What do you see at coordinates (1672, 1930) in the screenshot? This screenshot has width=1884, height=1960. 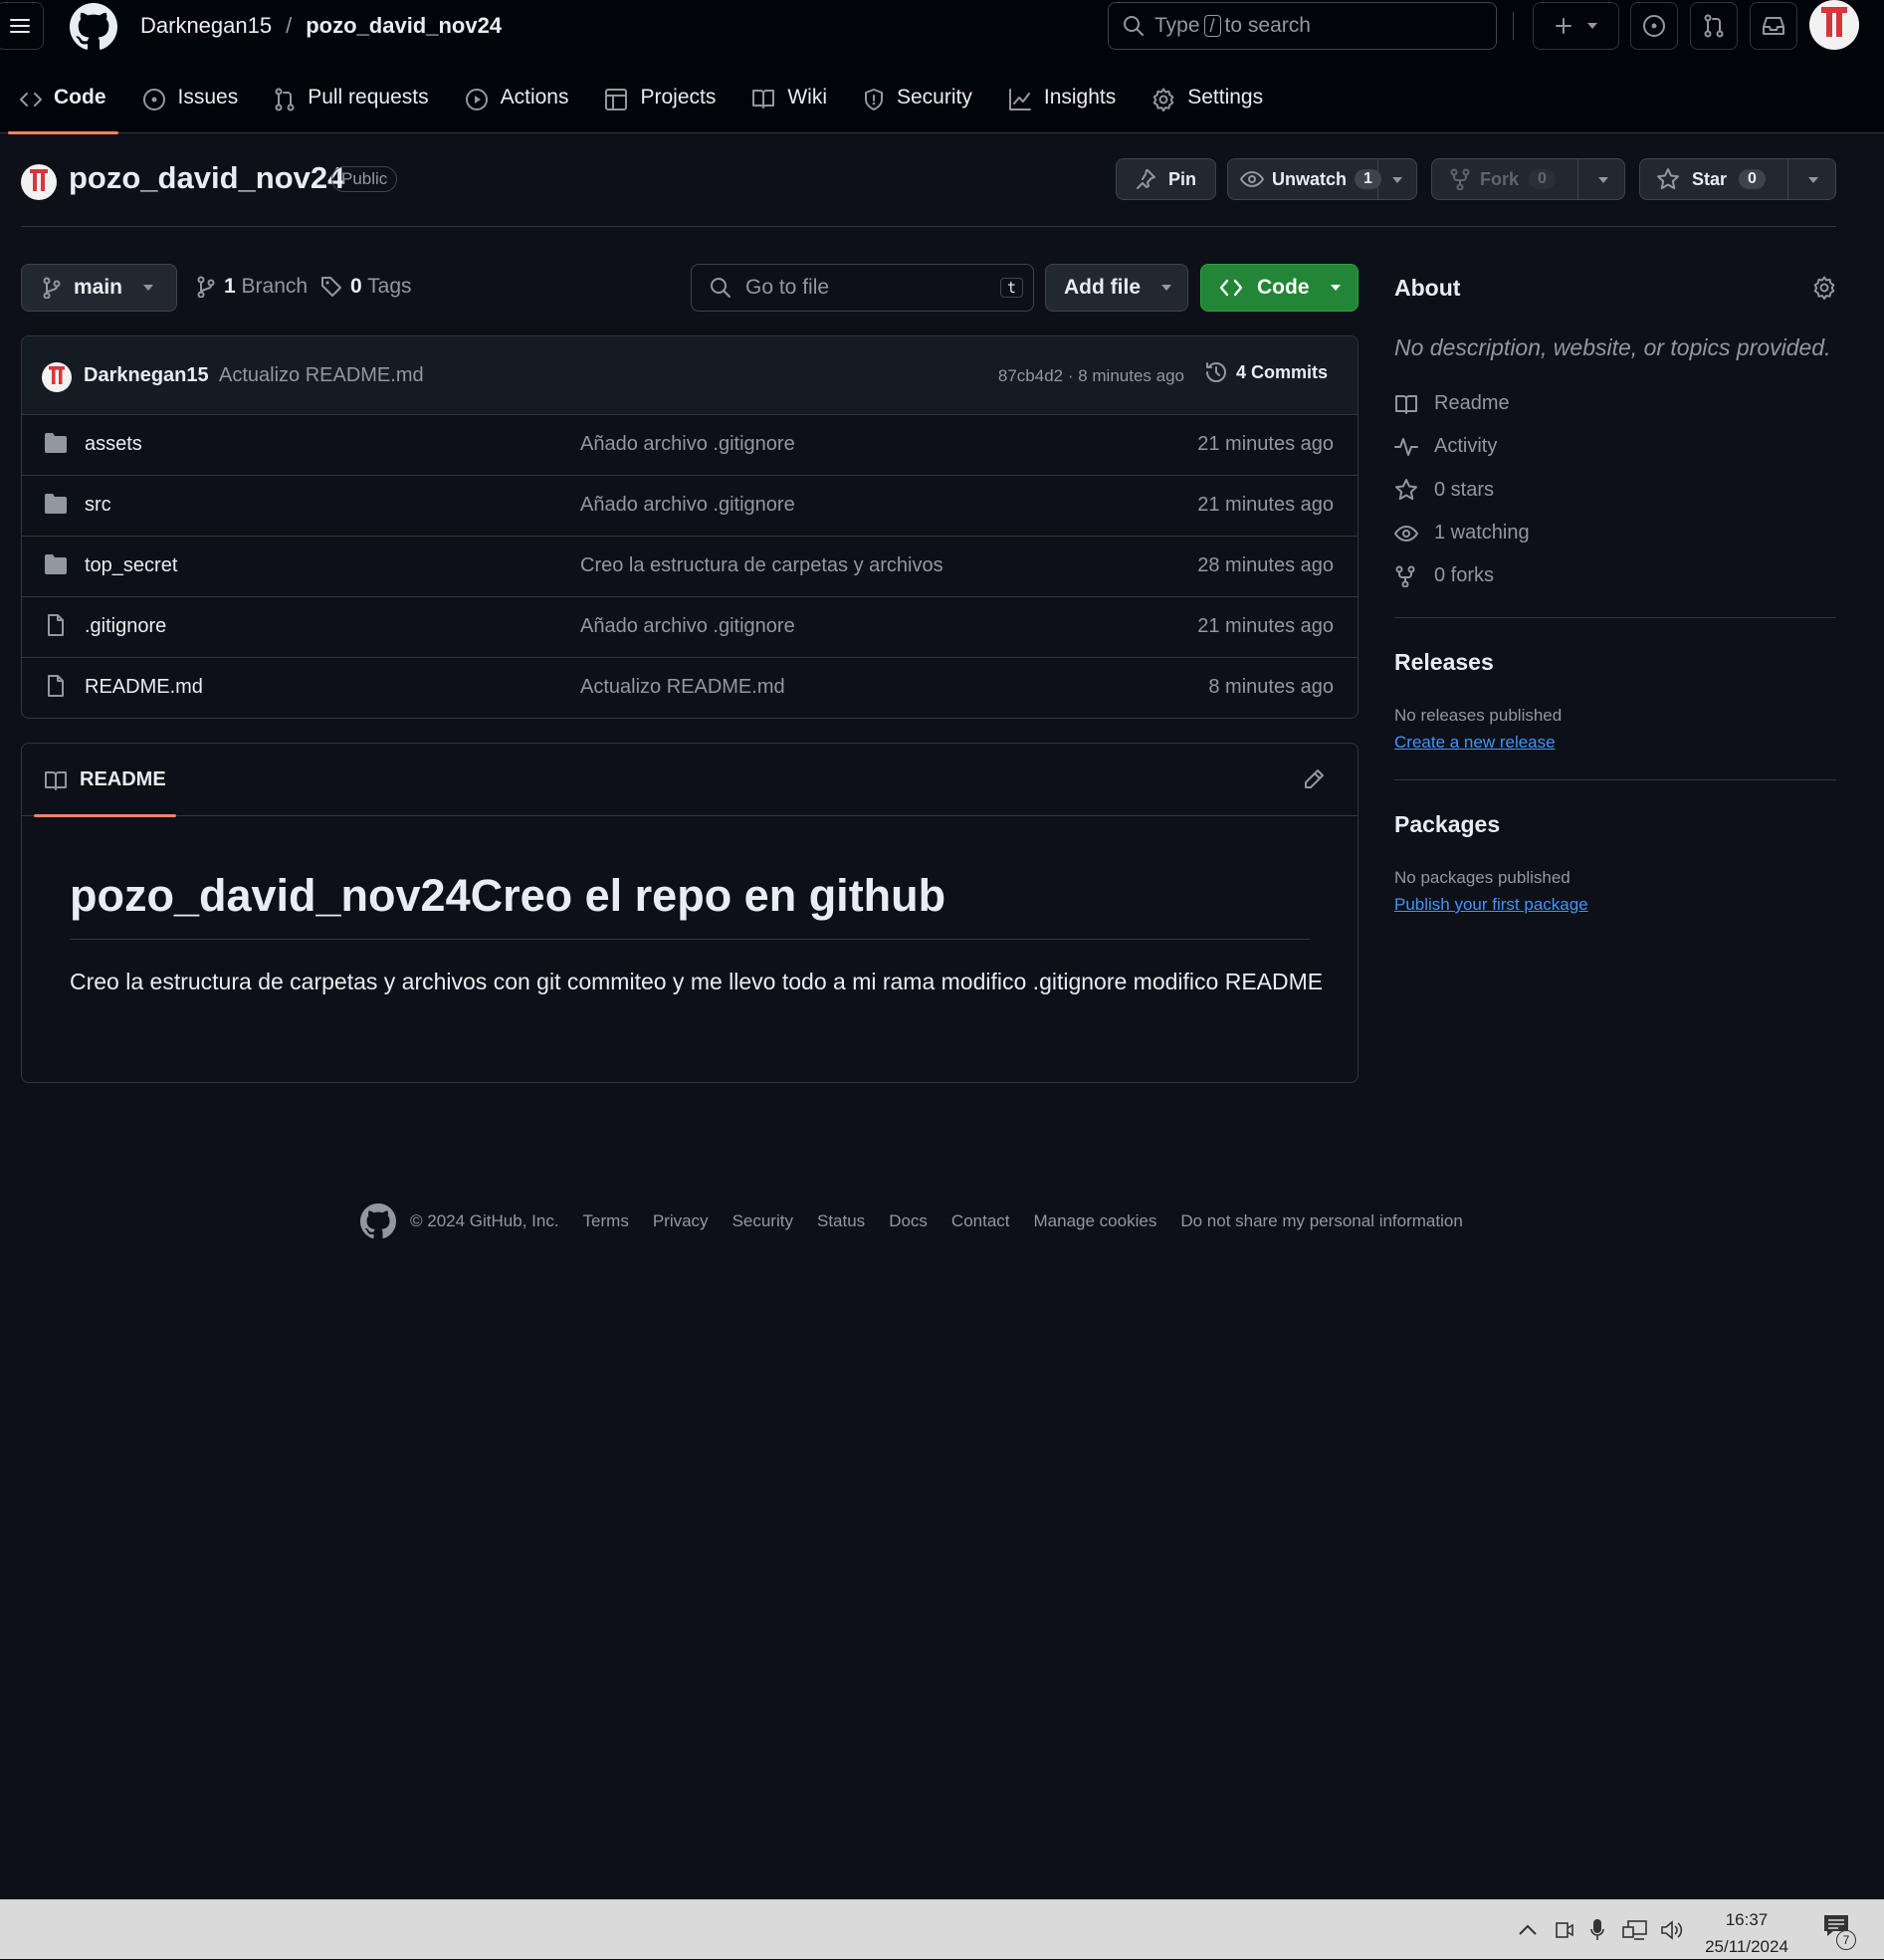 I see `volume-icon` at bounding box center [1672, 1930].